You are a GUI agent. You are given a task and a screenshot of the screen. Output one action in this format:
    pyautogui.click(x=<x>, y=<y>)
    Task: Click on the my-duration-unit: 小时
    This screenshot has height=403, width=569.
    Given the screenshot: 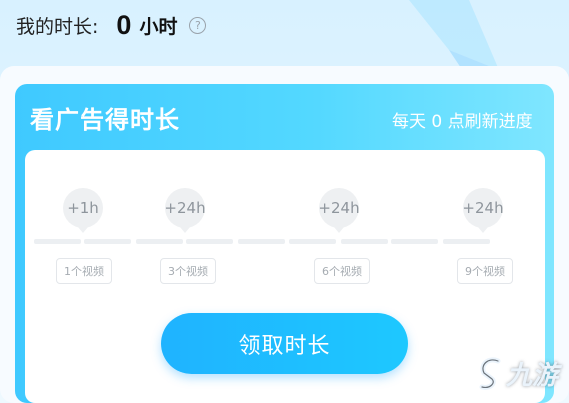 What is the action you would take?
    pyautogui.click(x=158, y=26)
    